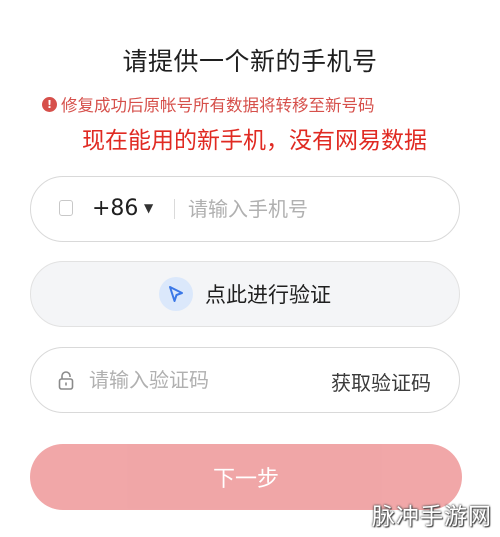  What do you see at coordinates (49, 104) in the screenshot?
I see `exclamation-circle-icon: !` at bounding box center [49, 104].